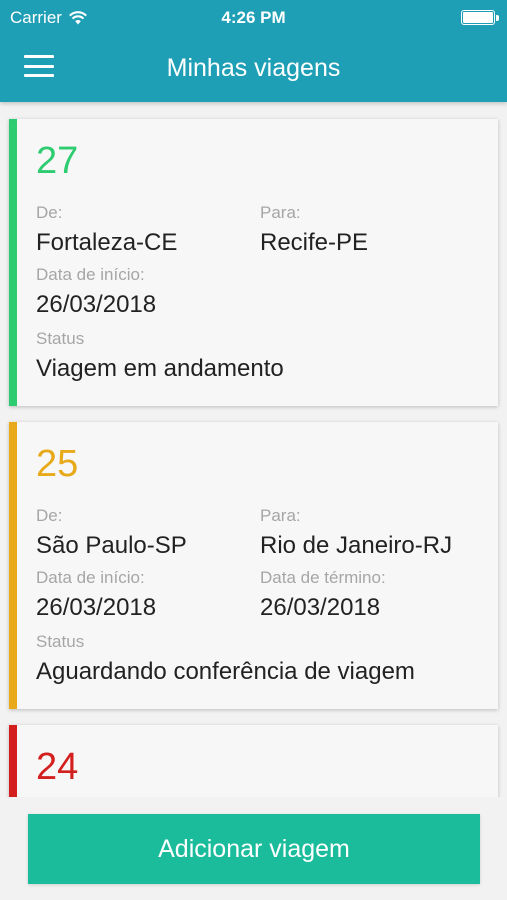 This screenshot has height=900, width=507. I want to click on status-value: Viagem em andamento, so click(160, 368).